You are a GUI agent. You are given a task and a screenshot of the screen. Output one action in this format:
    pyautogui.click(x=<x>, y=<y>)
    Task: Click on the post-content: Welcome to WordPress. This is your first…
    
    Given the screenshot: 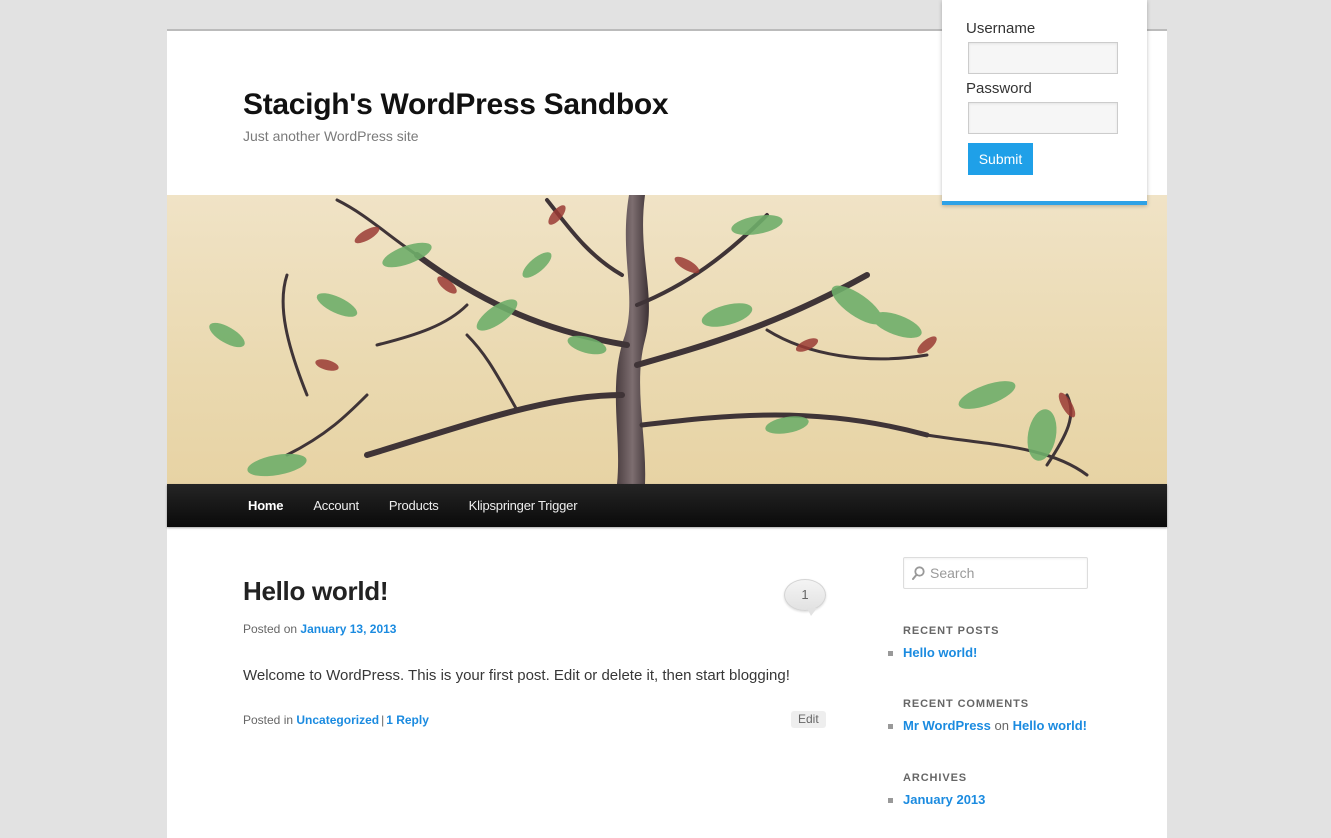 What is the action you would take?
    pyautogui.click(x=516, y=675)
    